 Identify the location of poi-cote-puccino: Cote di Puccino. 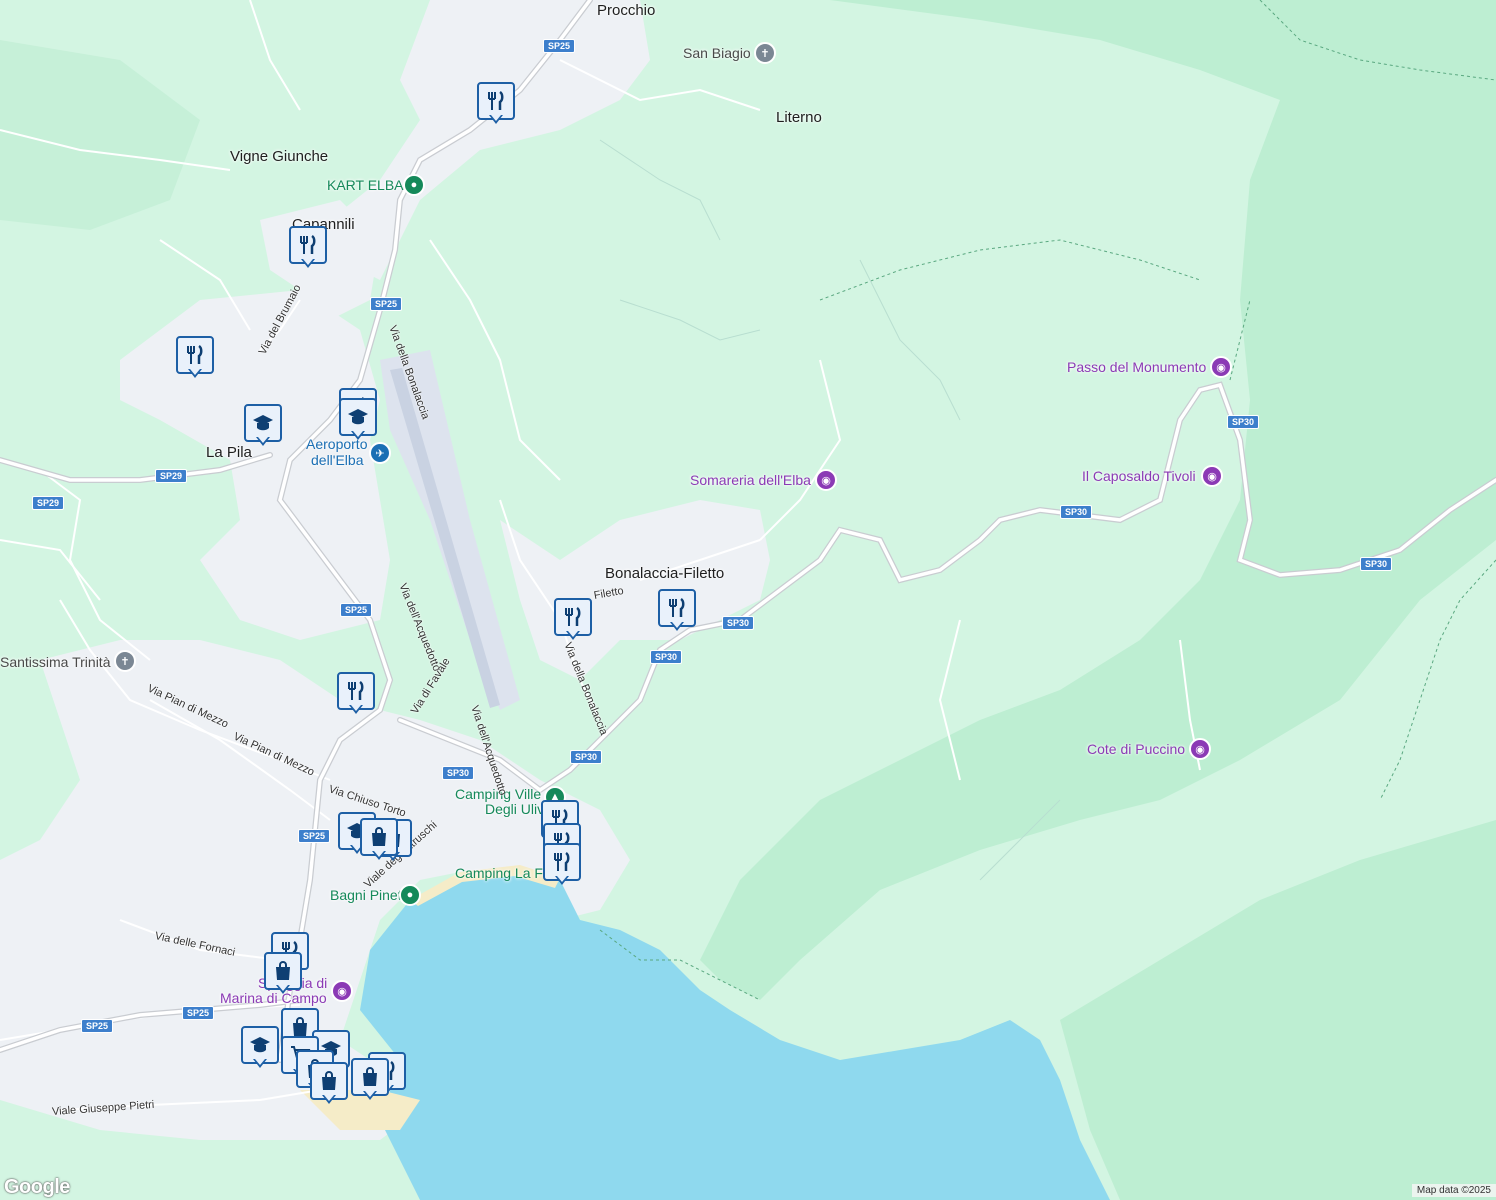
(1136, 749).